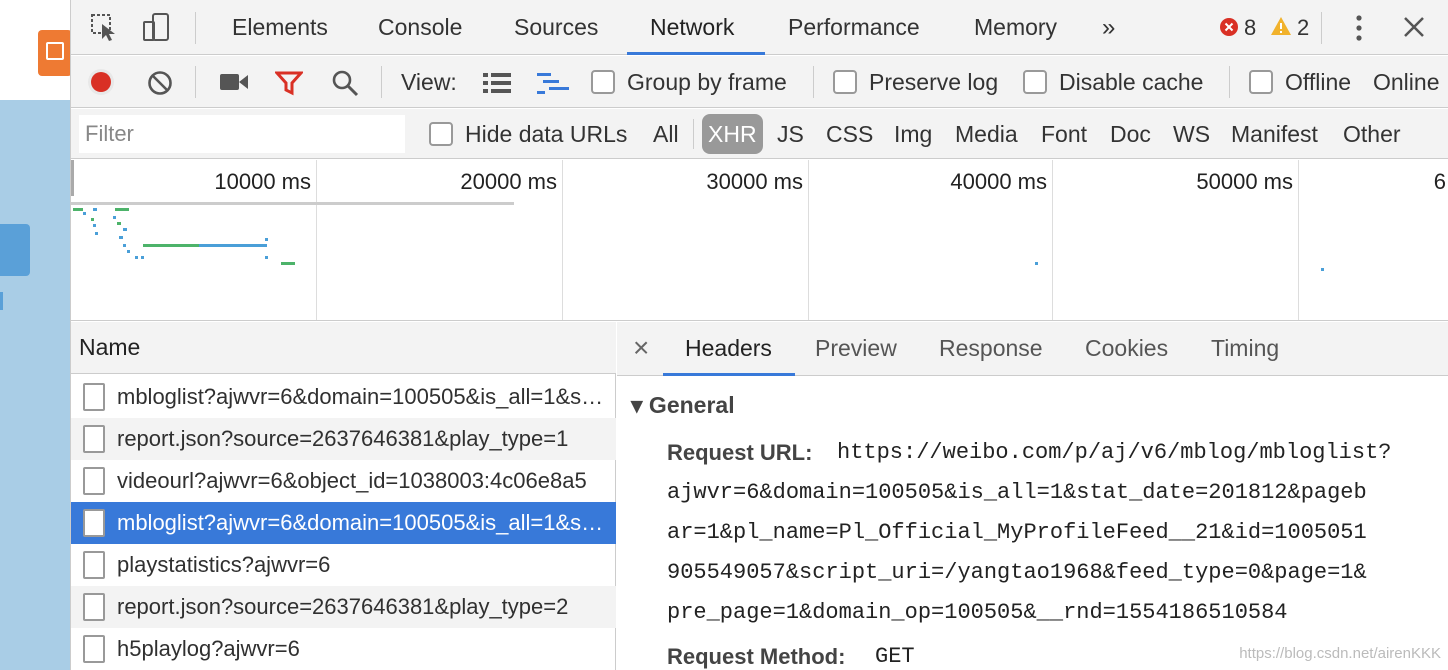 This screenshot has height=670, width=1448. Describe the element at coordinates (1372, 134) in the screenshot. I see `filter-type-other: Other` at that location.